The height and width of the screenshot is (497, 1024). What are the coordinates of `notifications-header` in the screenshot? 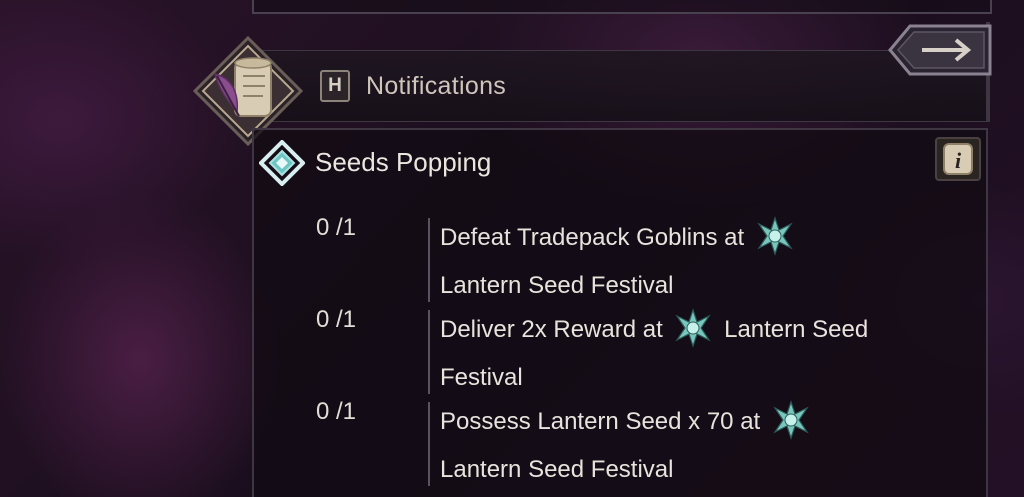 It's located at (620, 86).